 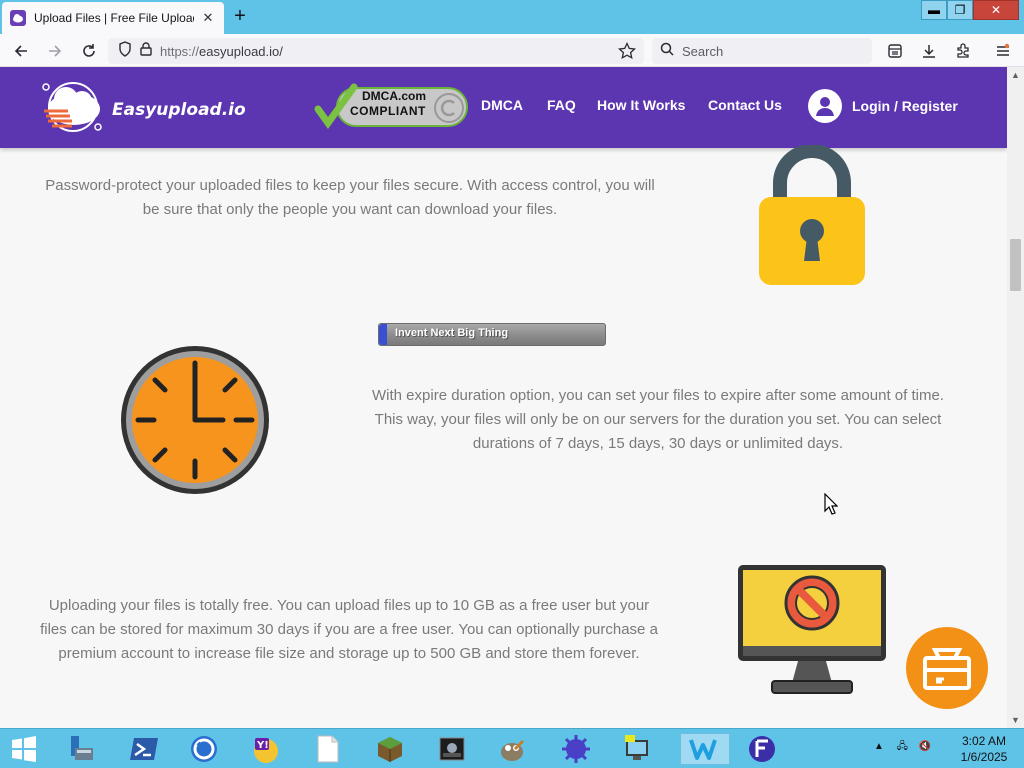 What do you see at coordinates (55, 51) in the screenshot?
I see `forward-icon` at bounding box center [55, 51].